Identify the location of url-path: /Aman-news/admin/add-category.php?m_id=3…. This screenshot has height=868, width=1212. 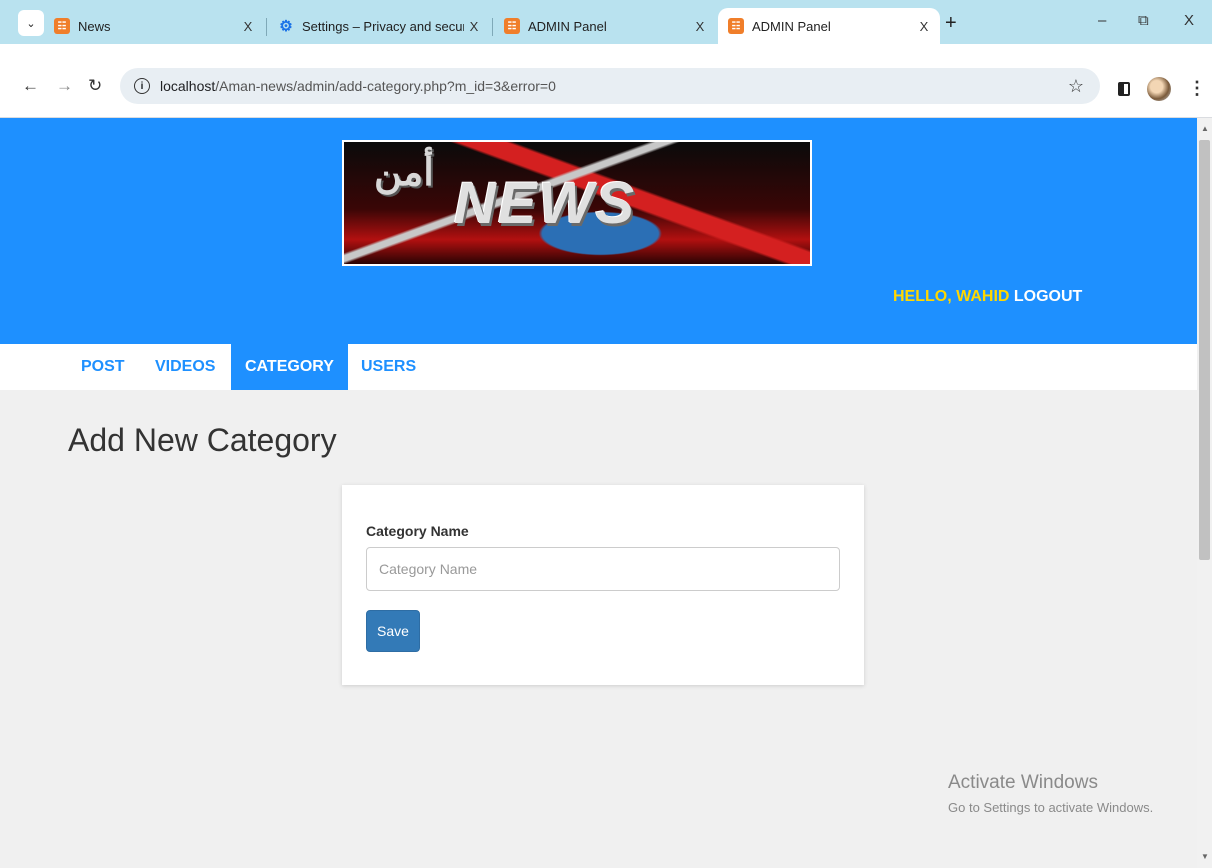
(385, 86).